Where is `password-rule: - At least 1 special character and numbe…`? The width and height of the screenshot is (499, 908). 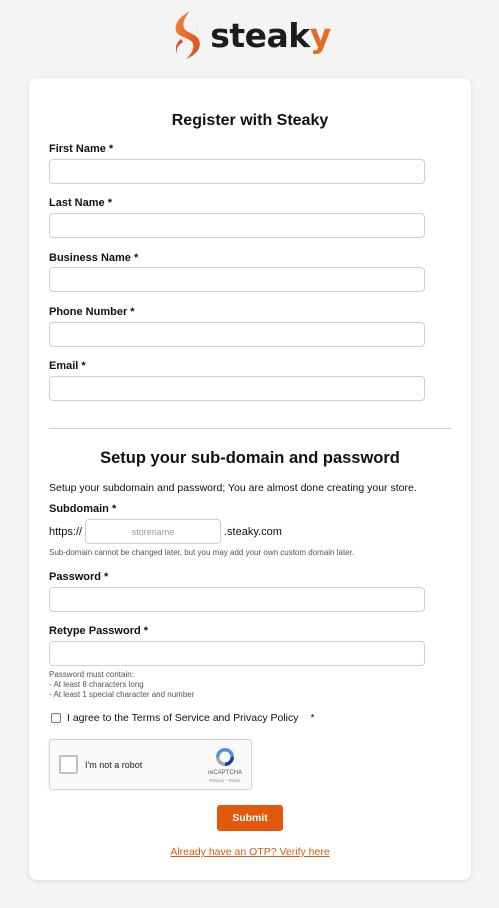 password-rule: - At least 1 special character and numbe… is located at coordinates (122, 694).